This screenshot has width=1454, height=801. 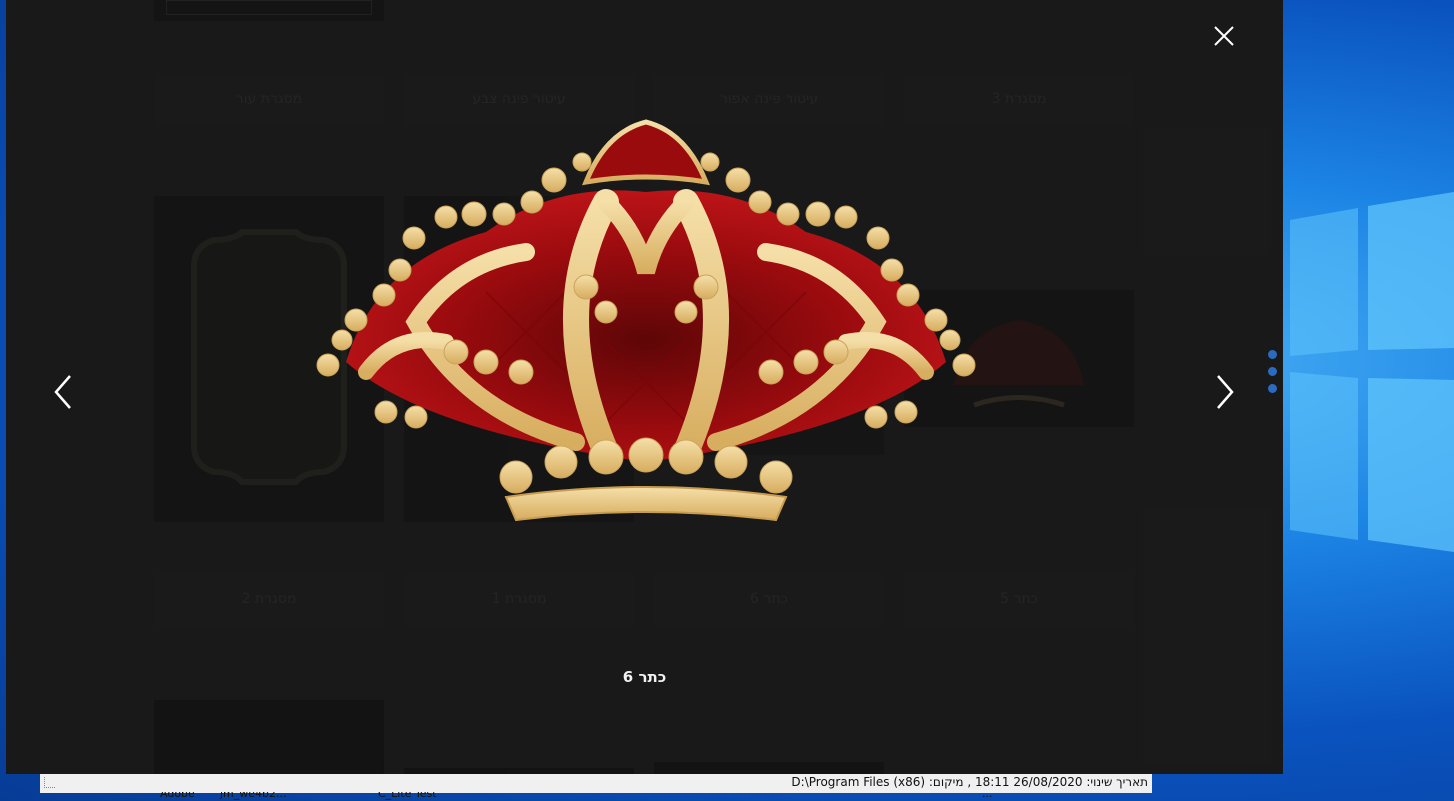 What do you see at coordinates (1372, 372) in the screenshot?
I see `windows-logo-icon` at bounding box center [1372, 372].